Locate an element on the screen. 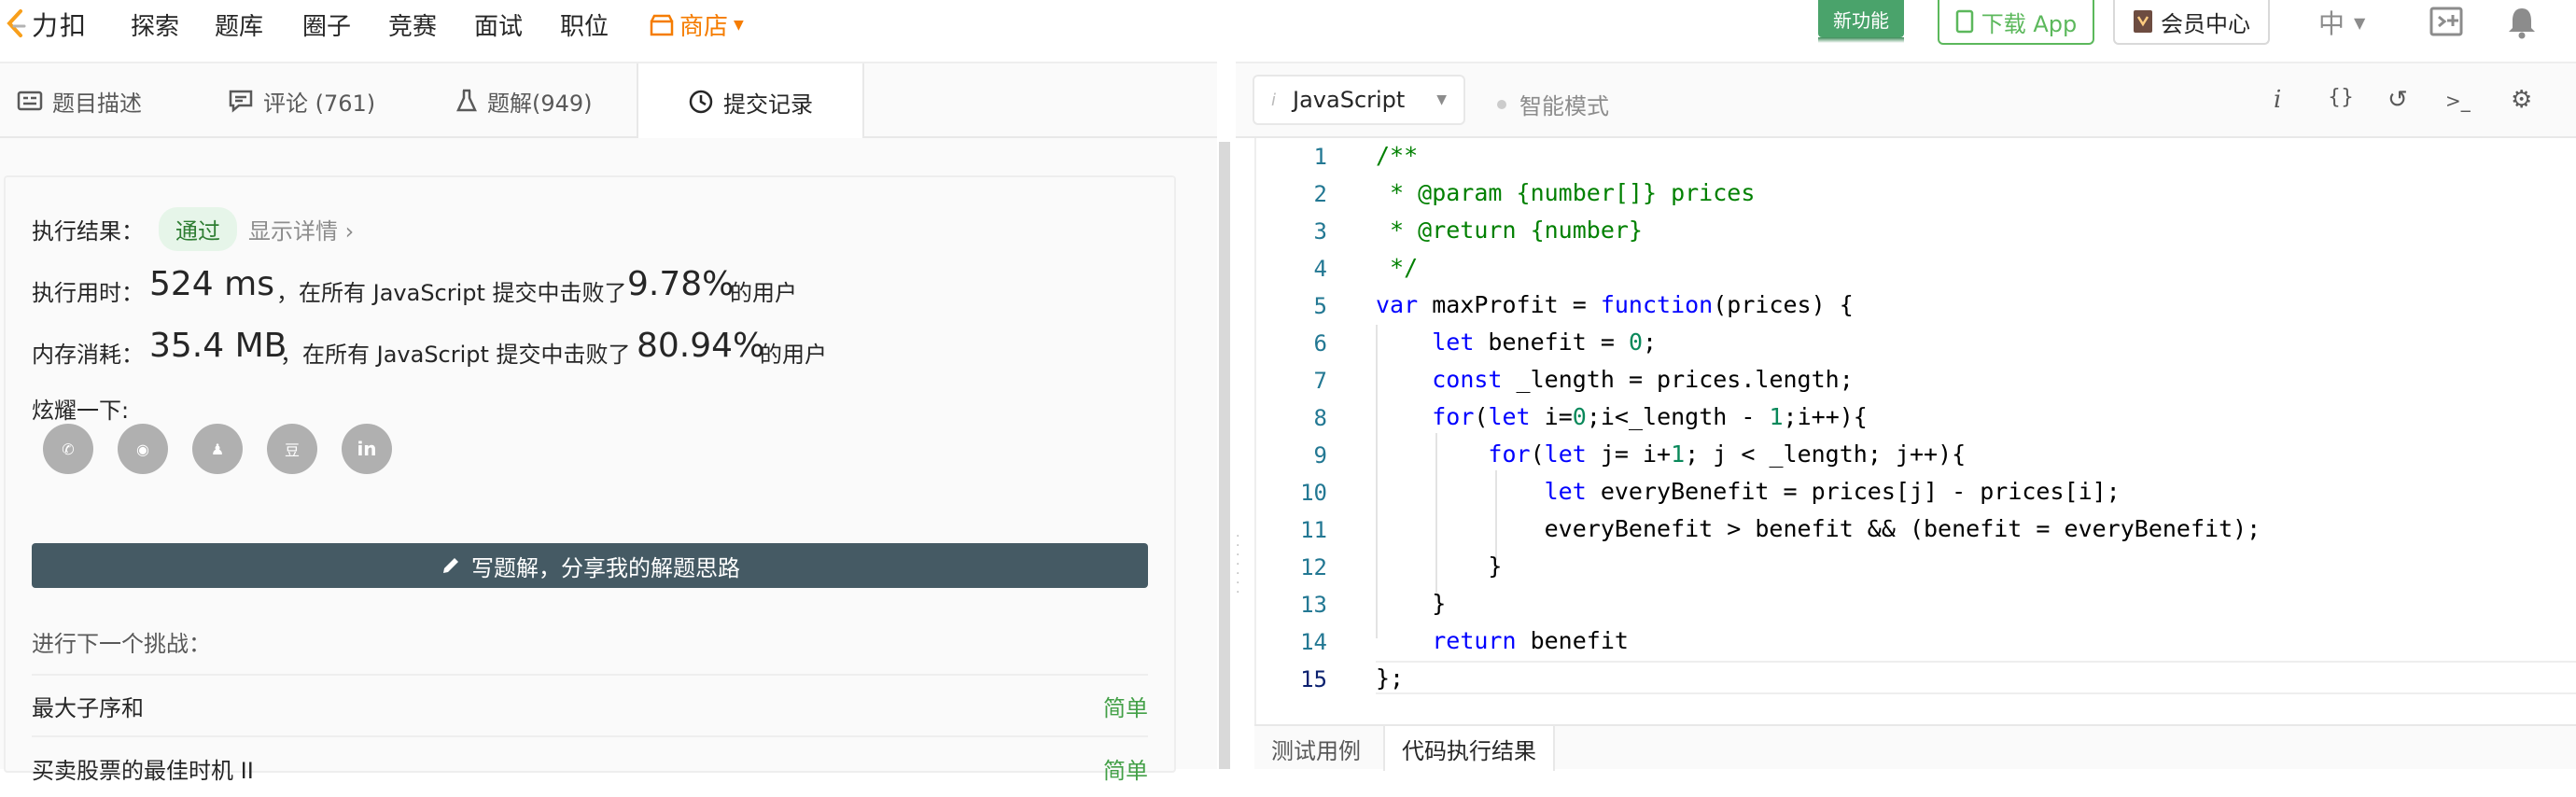  download-app-button: 下载 App is located at coordinates (2016, 23).